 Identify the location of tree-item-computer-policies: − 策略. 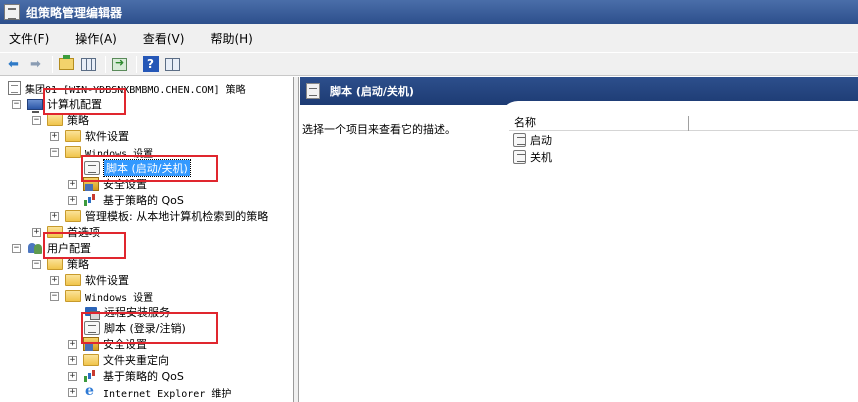
(60, 120).